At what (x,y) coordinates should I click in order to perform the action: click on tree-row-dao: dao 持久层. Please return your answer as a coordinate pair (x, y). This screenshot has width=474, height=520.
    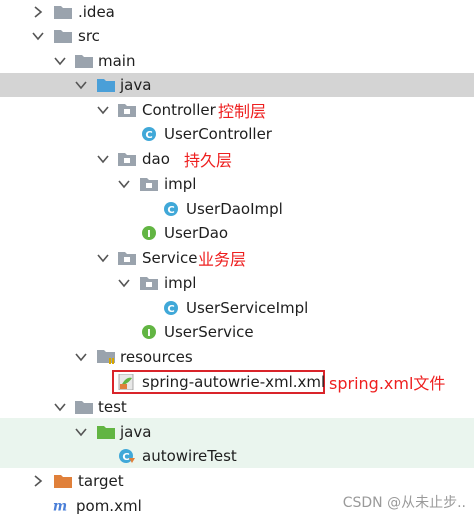
    Looking at the image, I should click on (237, 159).